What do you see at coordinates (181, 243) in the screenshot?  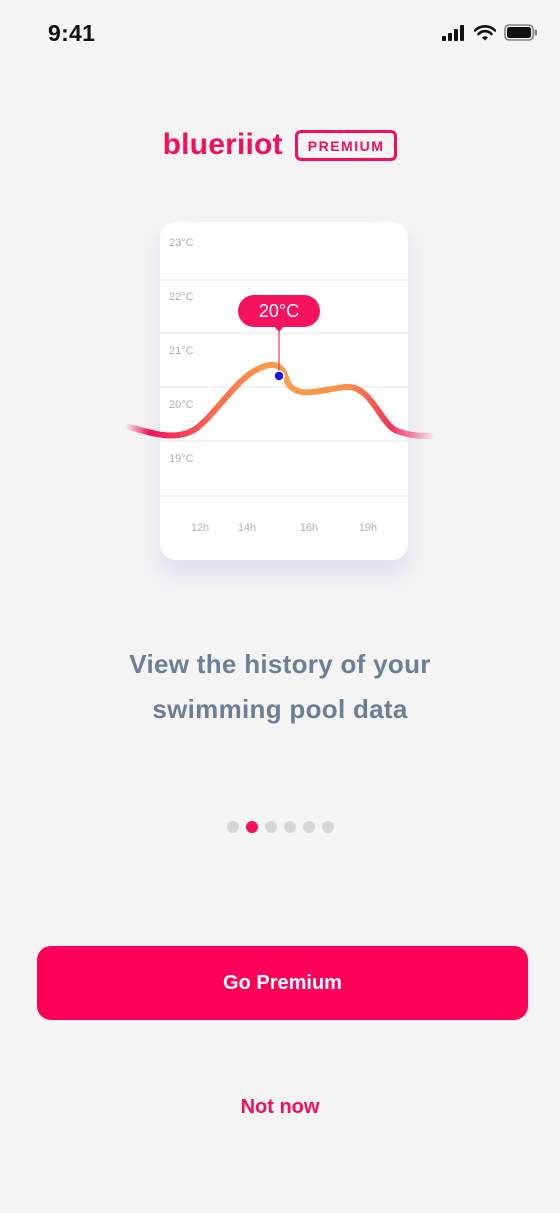 I see `y-tick-label: 23°C` at bounding box center [181, 243].